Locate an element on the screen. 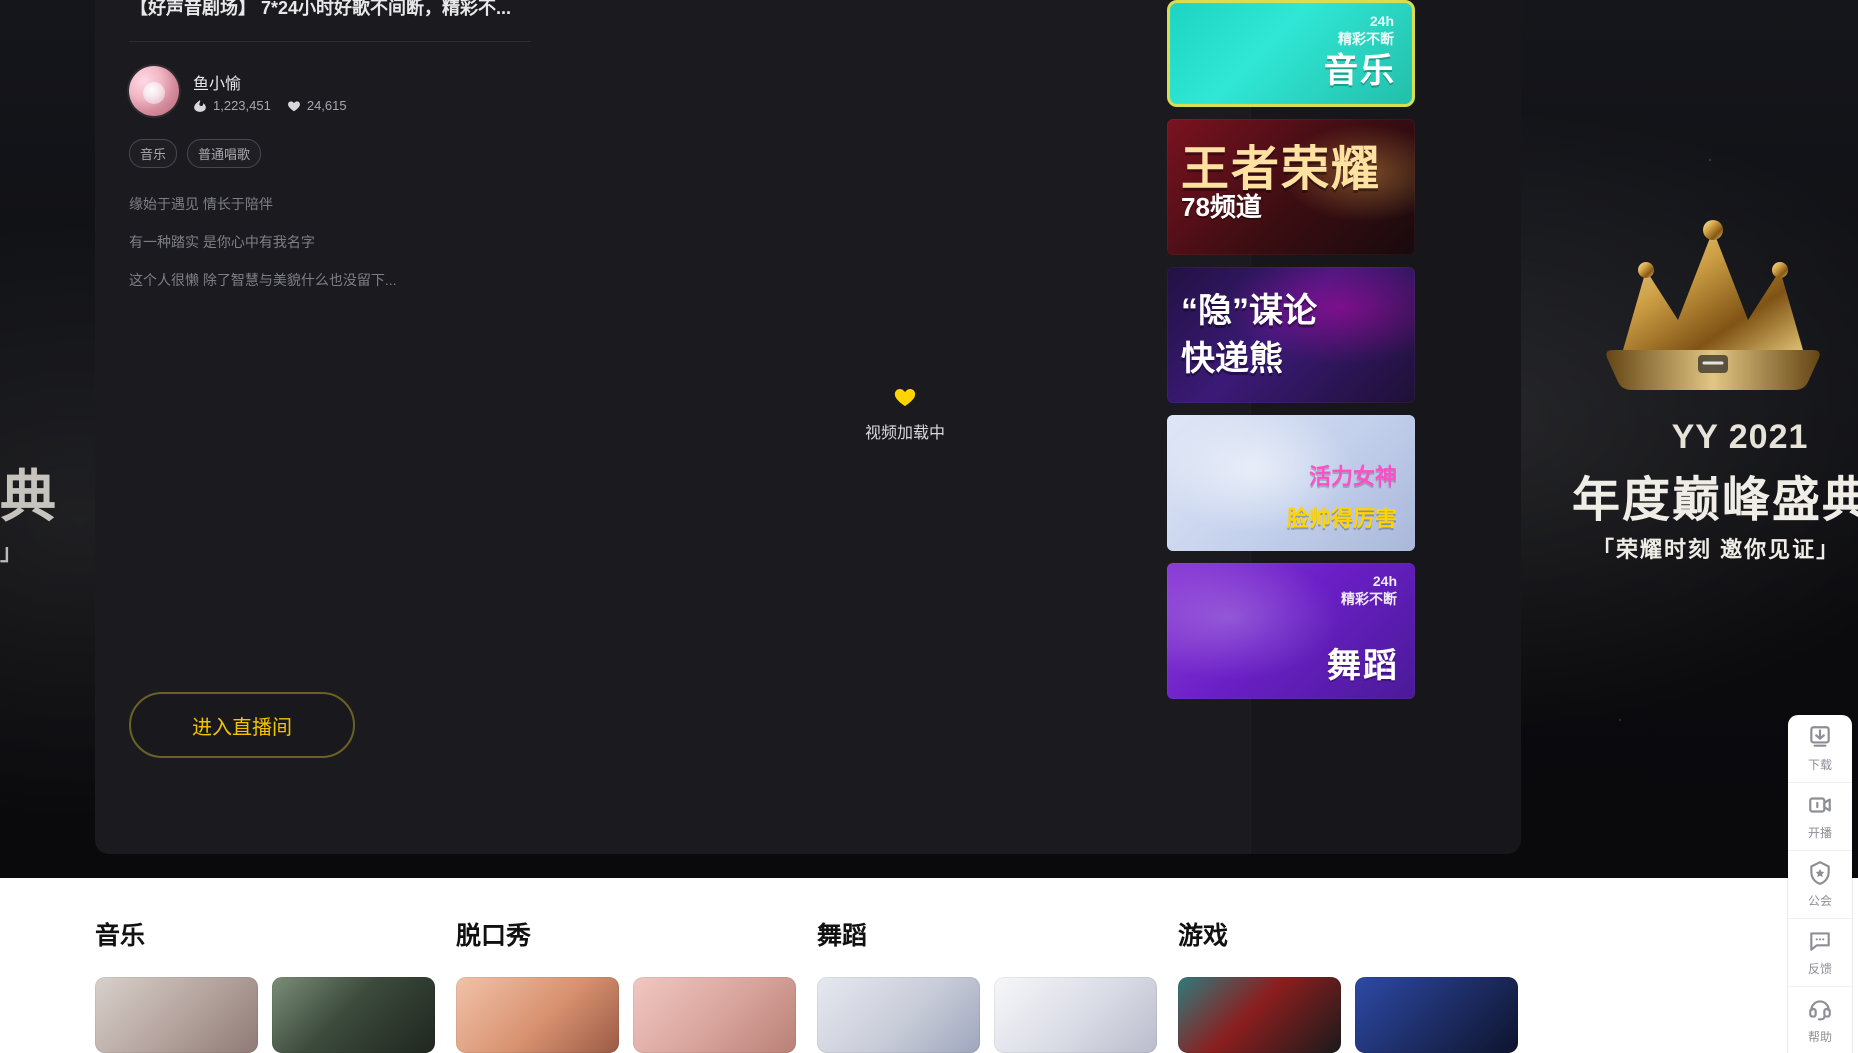  anchor-stats: 1,223,451 24,615 is located at coordinates (270, 105).